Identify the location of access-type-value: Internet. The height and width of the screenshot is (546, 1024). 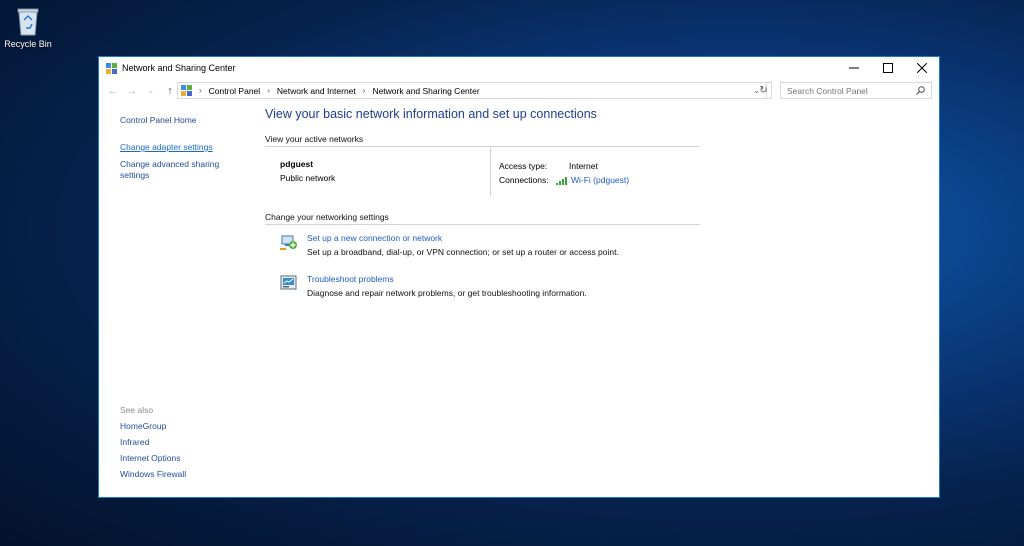
(583, 166).